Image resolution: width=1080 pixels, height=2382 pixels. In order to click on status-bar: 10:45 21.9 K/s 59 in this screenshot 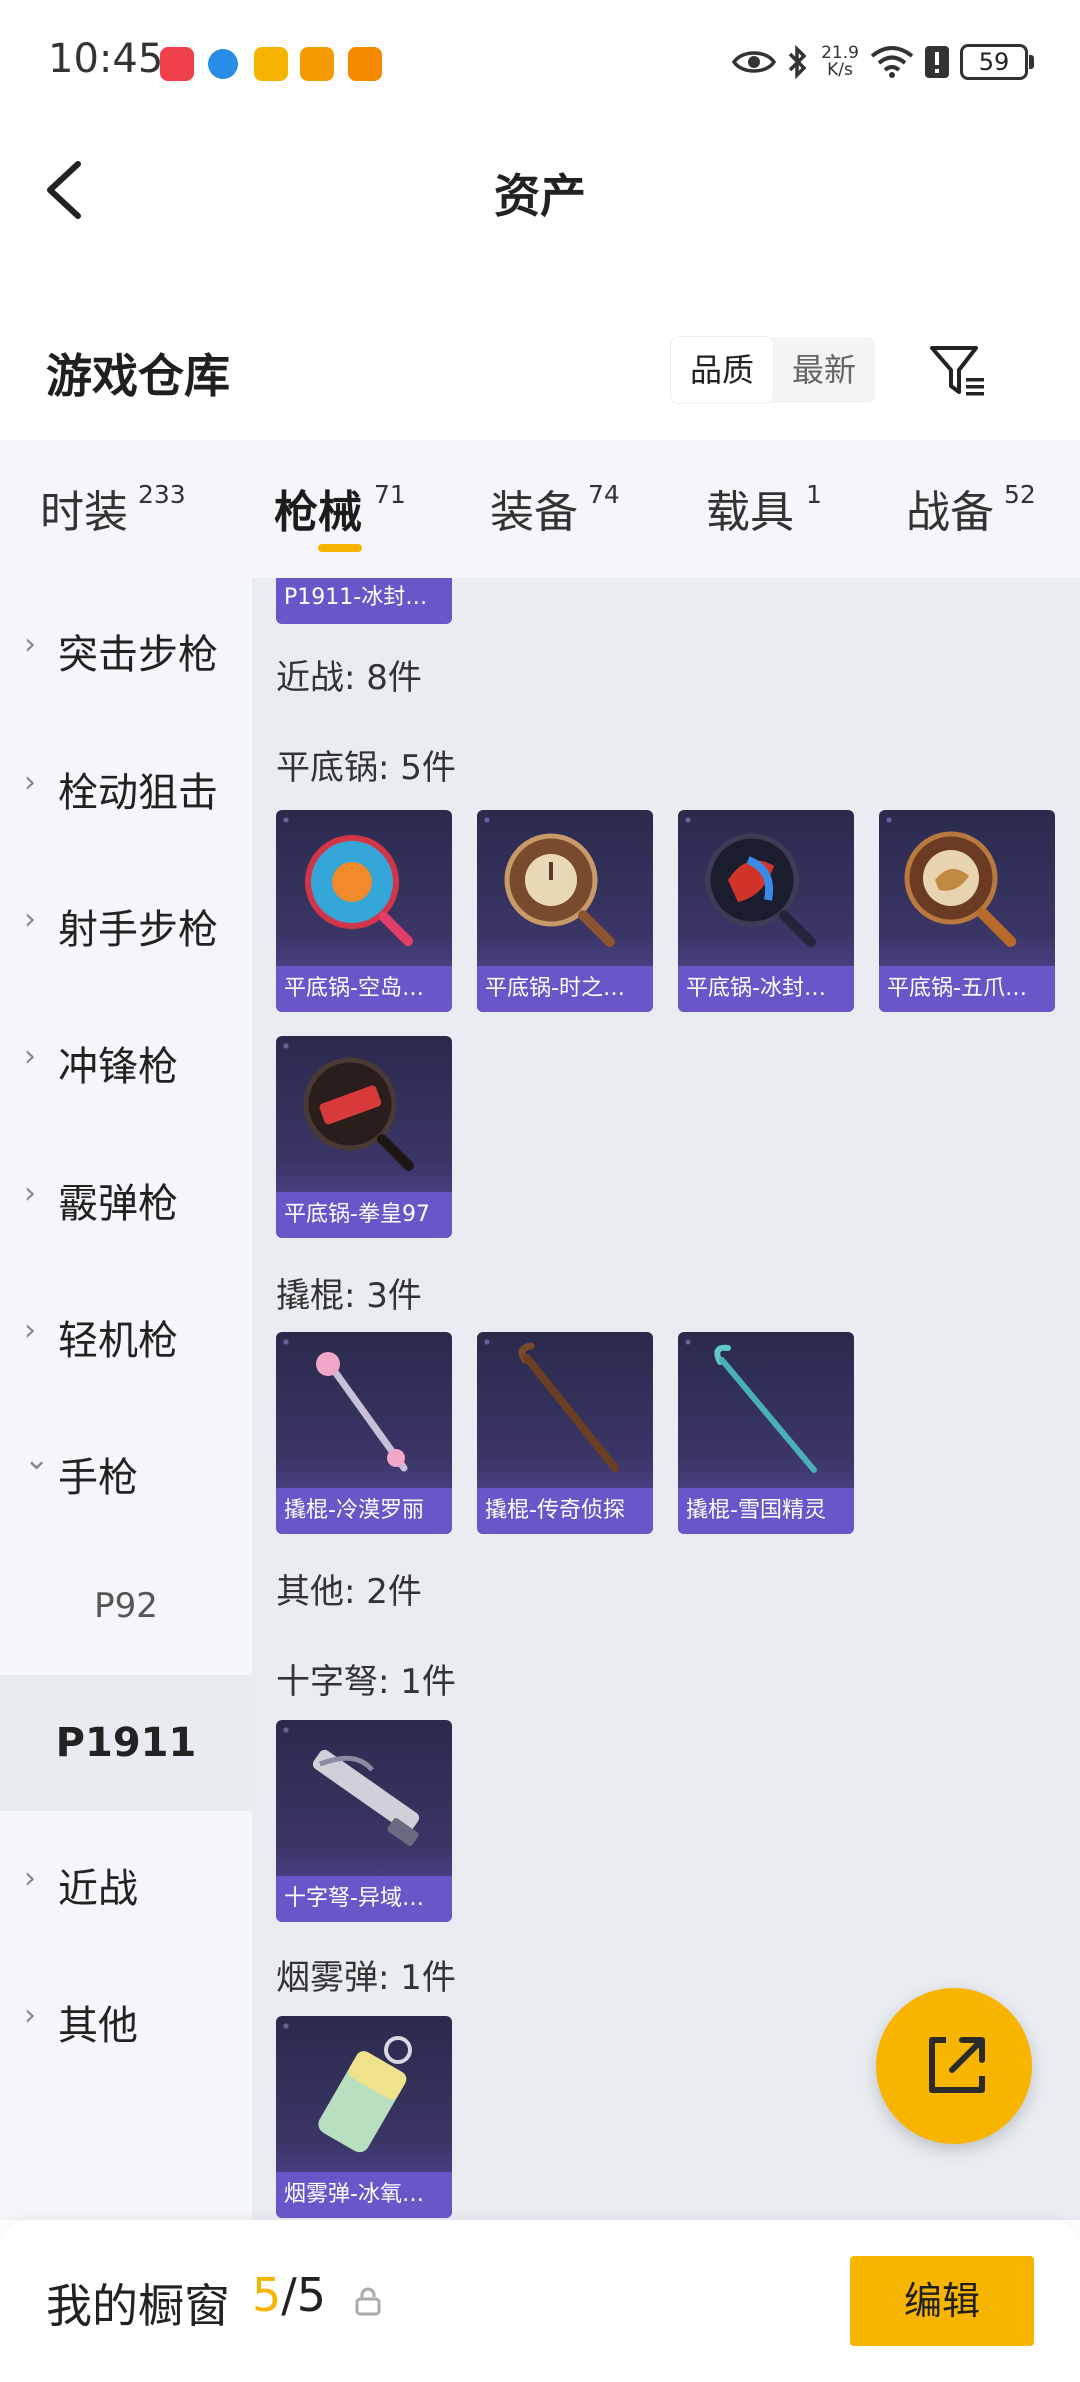, I will do `click(540, 62)`.